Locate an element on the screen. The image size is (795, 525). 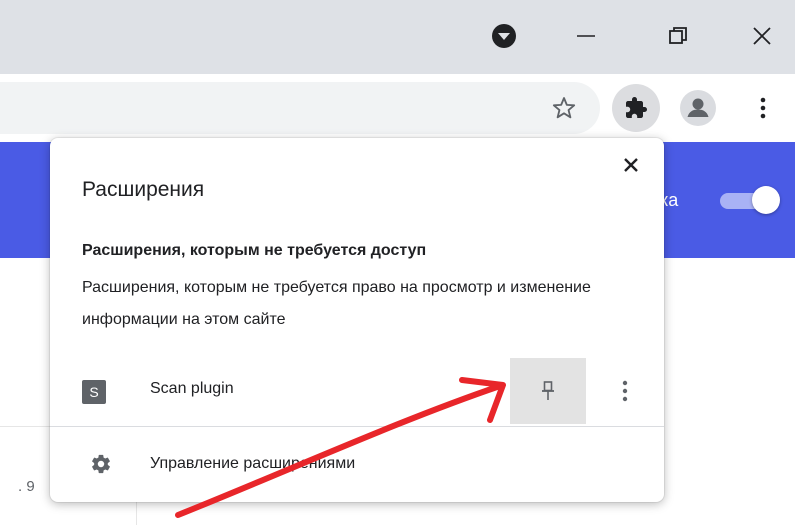
extension-row: S Scan plugin is located at coordinates (357, 391).